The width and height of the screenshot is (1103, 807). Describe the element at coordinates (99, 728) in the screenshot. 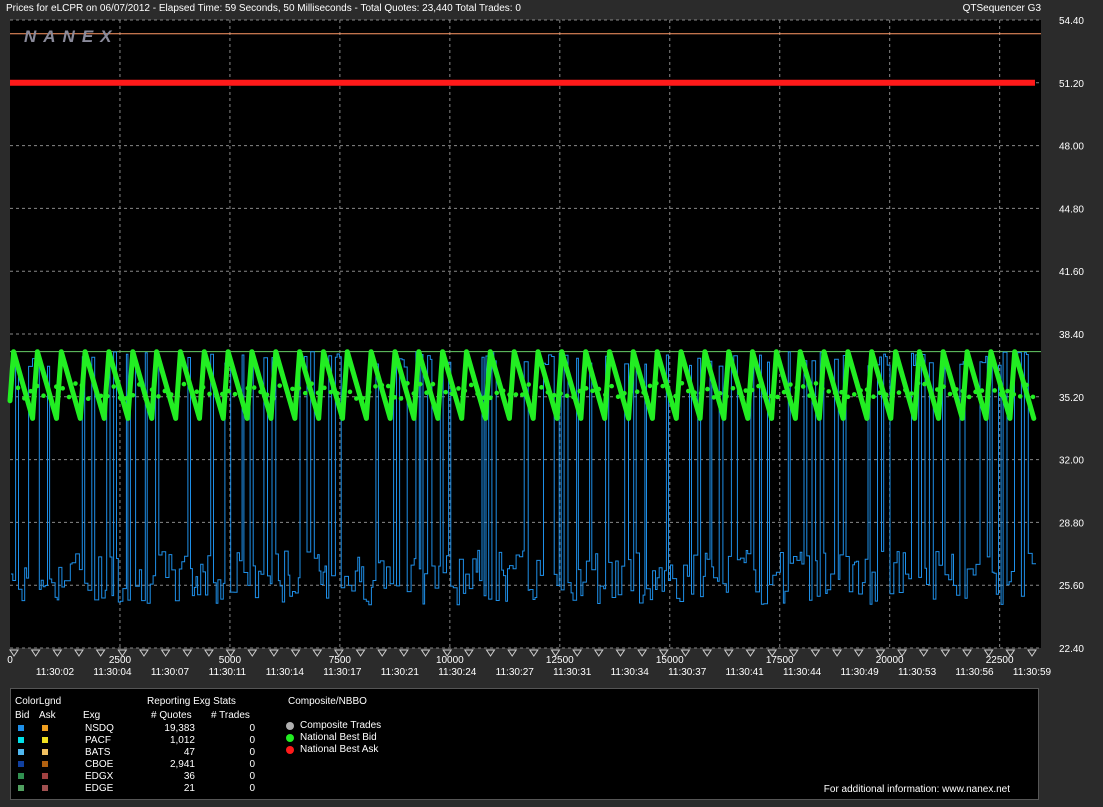

I see `exchange-name: NSDQ` at that location.